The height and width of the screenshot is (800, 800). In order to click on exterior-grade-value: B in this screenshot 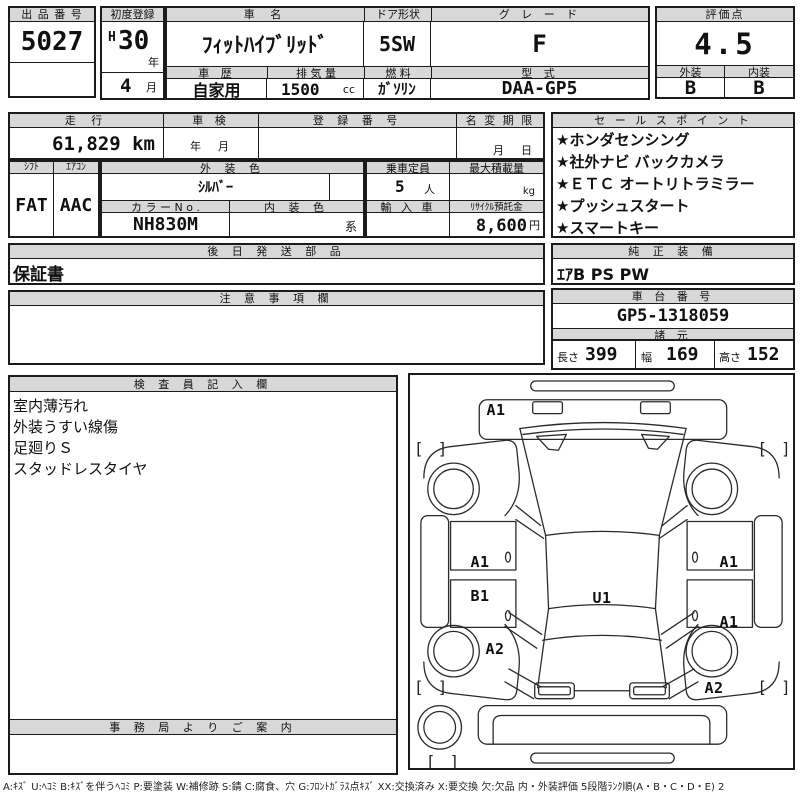, I will do `click(691, 87)`.